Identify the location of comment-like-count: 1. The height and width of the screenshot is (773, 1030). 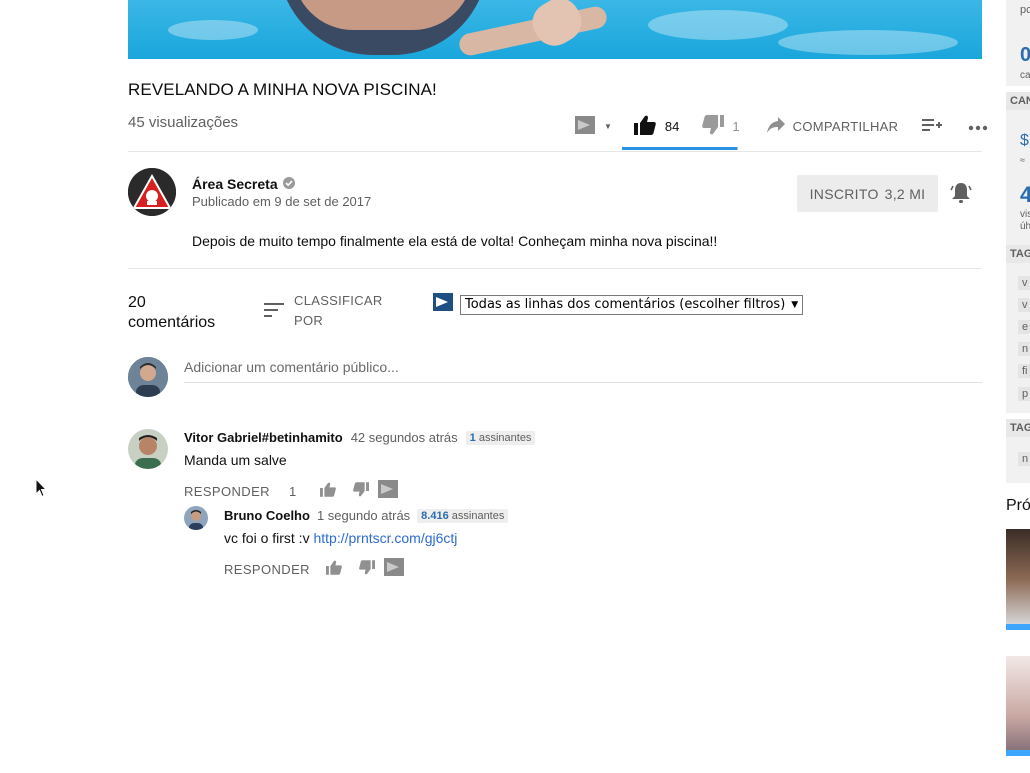
(292, 491).